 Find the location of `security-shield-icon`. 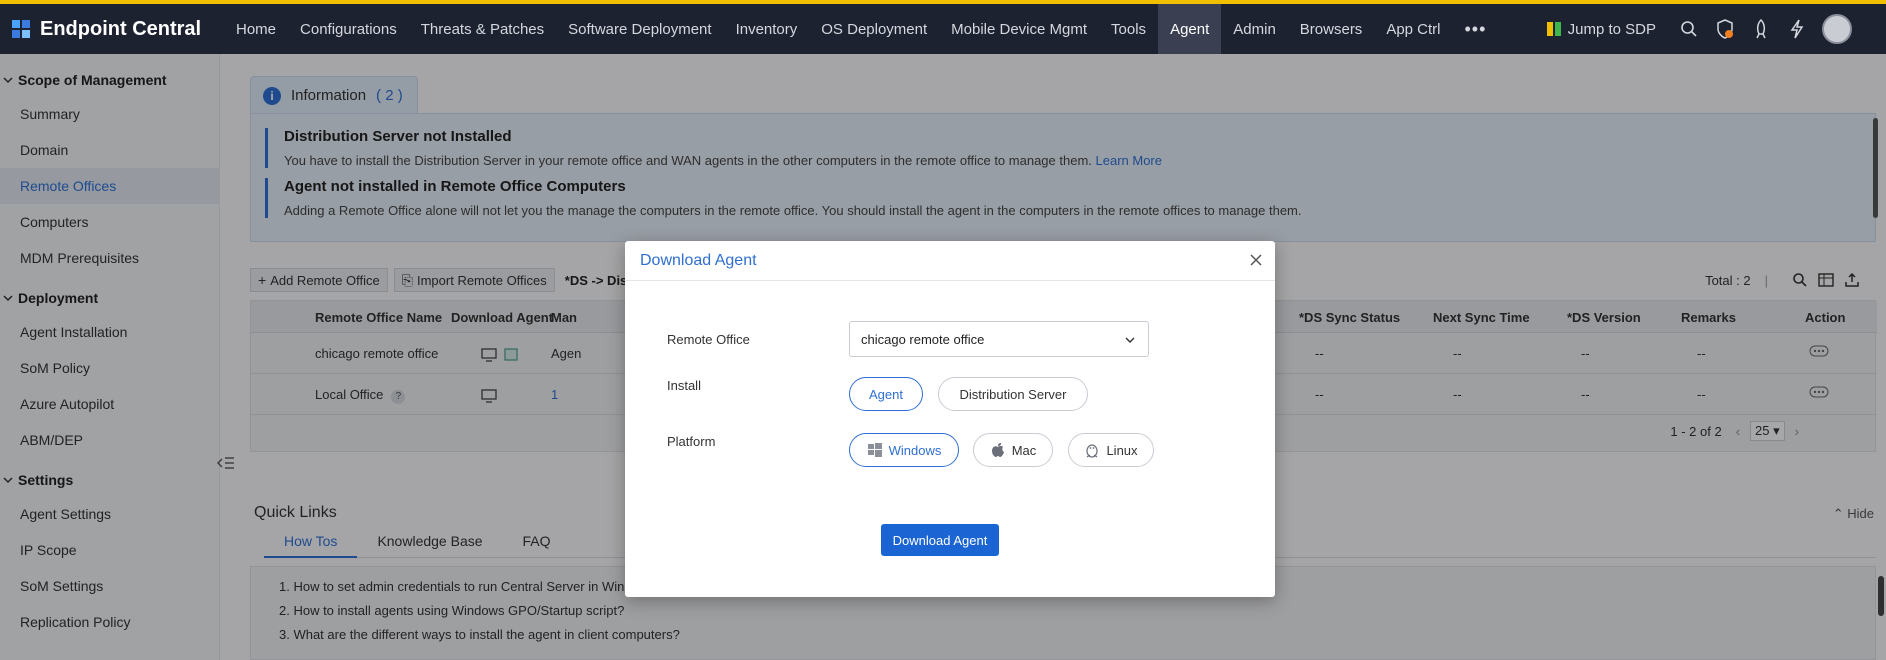

security-shield-icon is located at coordinates (1725, 29).